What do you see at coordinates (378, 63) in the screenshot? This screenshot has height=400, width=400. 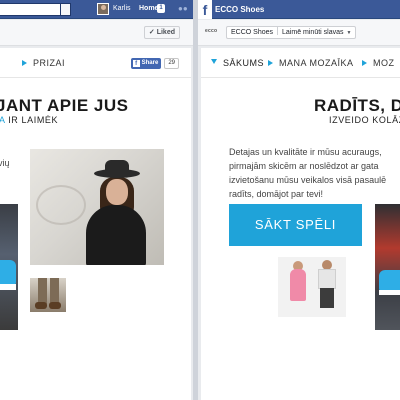 I see `nav-item-mosaic-cut: MOZ` at bounding box center [378, 63].